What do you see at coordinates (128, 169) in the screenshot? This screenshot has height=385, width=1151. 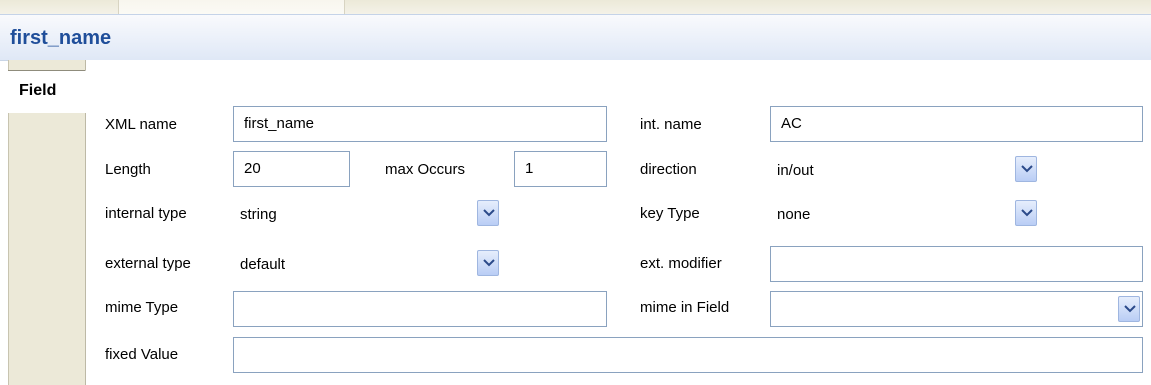 I see `length-label: Length` at bounding box center [128, 169].